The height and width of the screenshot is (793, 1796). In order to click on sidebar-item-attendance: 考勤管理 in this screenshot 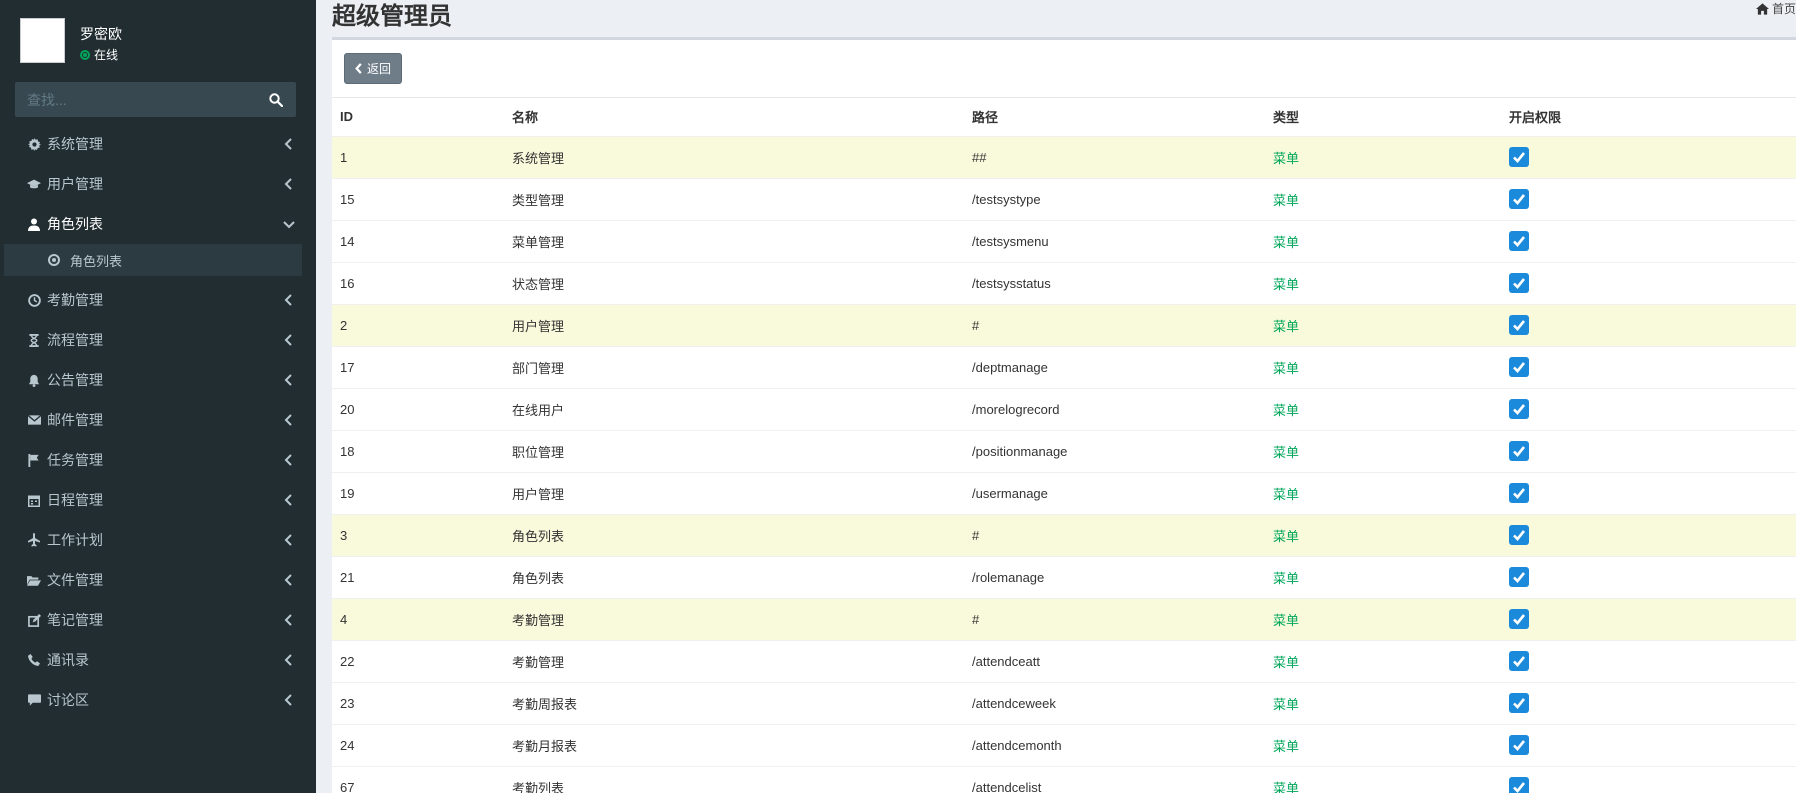, I will do `click(158, 300)`.